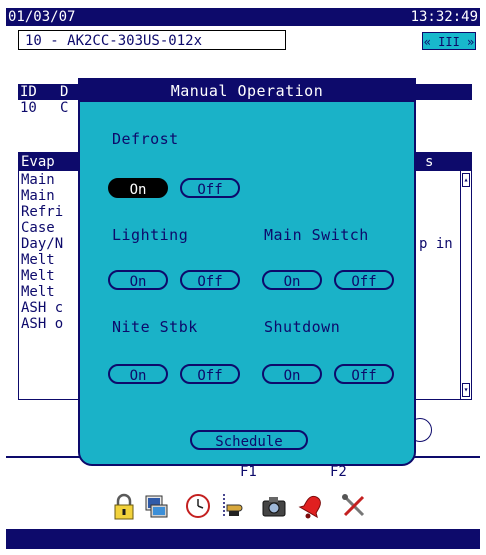 The width and height of the screenshot is (486, 555). Describe the element at coordinates (312, 506) in the screenshot. I see `alarm-icon` at that location.